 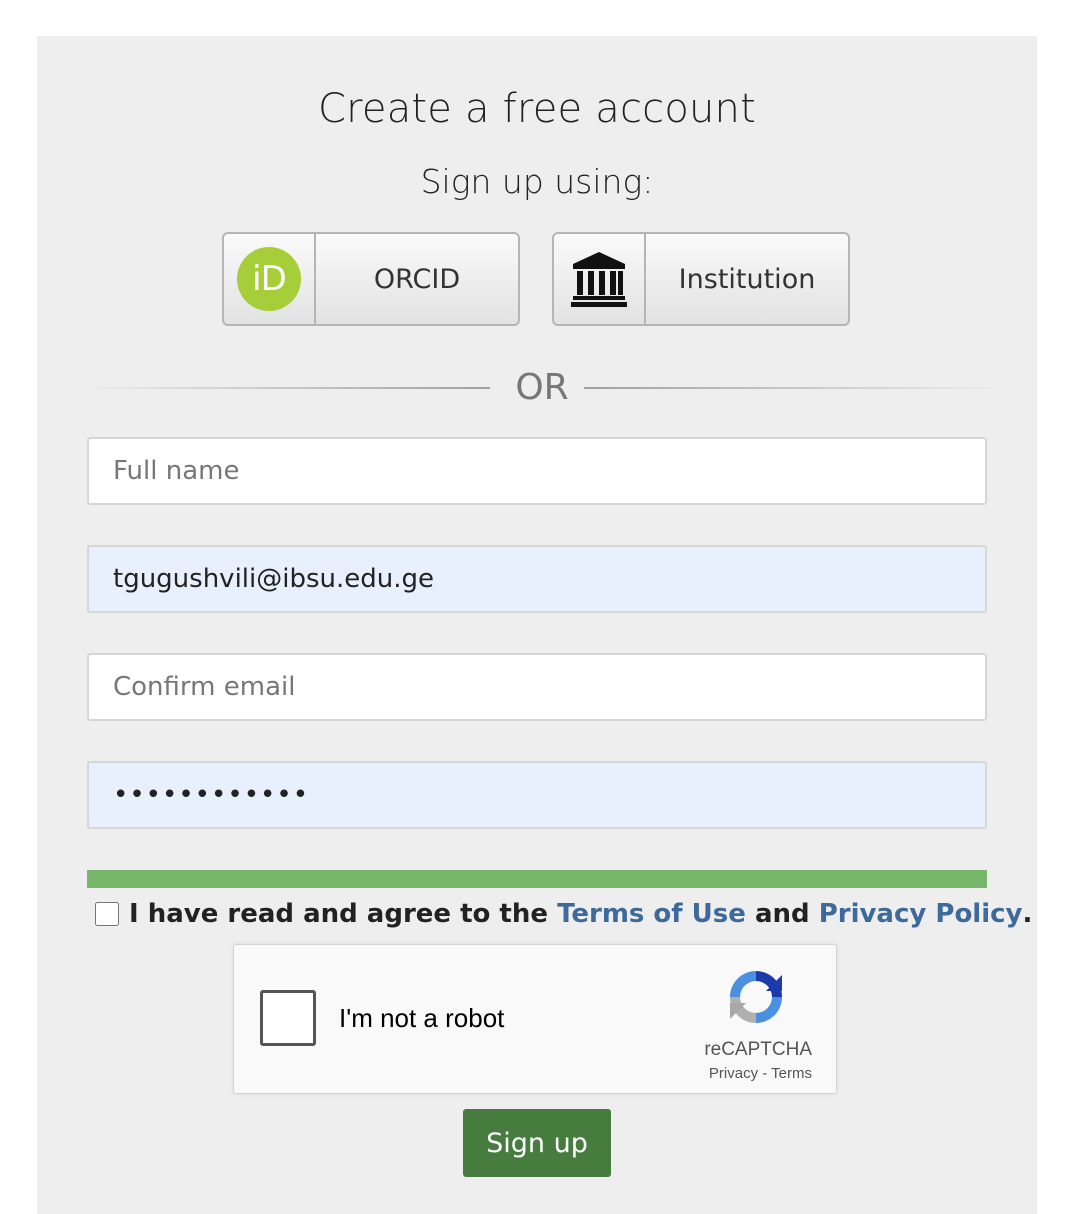 I want to click on institution-signup-button: Institution, so click(x=701, y=279).